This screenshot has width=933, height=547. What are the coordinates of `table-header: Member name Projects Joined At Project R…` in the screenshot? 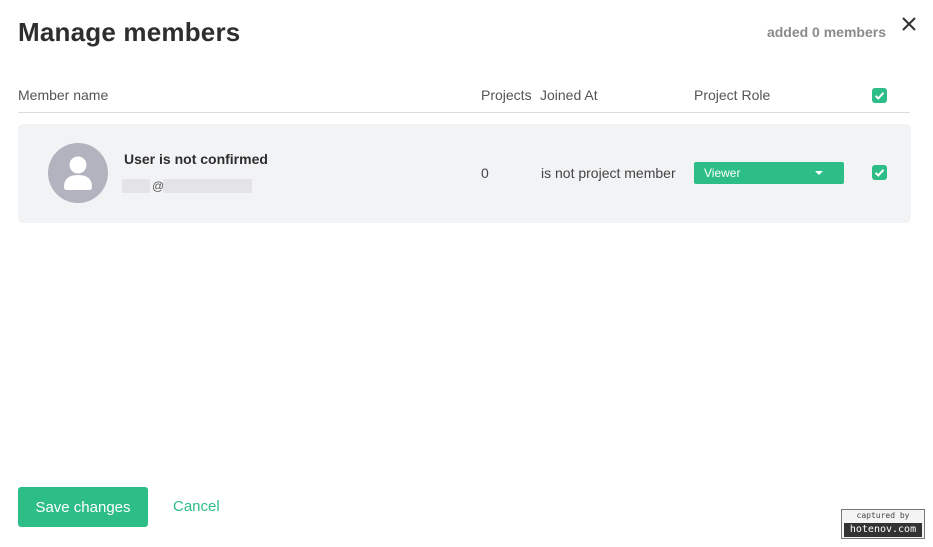 It's located at (464, 98).